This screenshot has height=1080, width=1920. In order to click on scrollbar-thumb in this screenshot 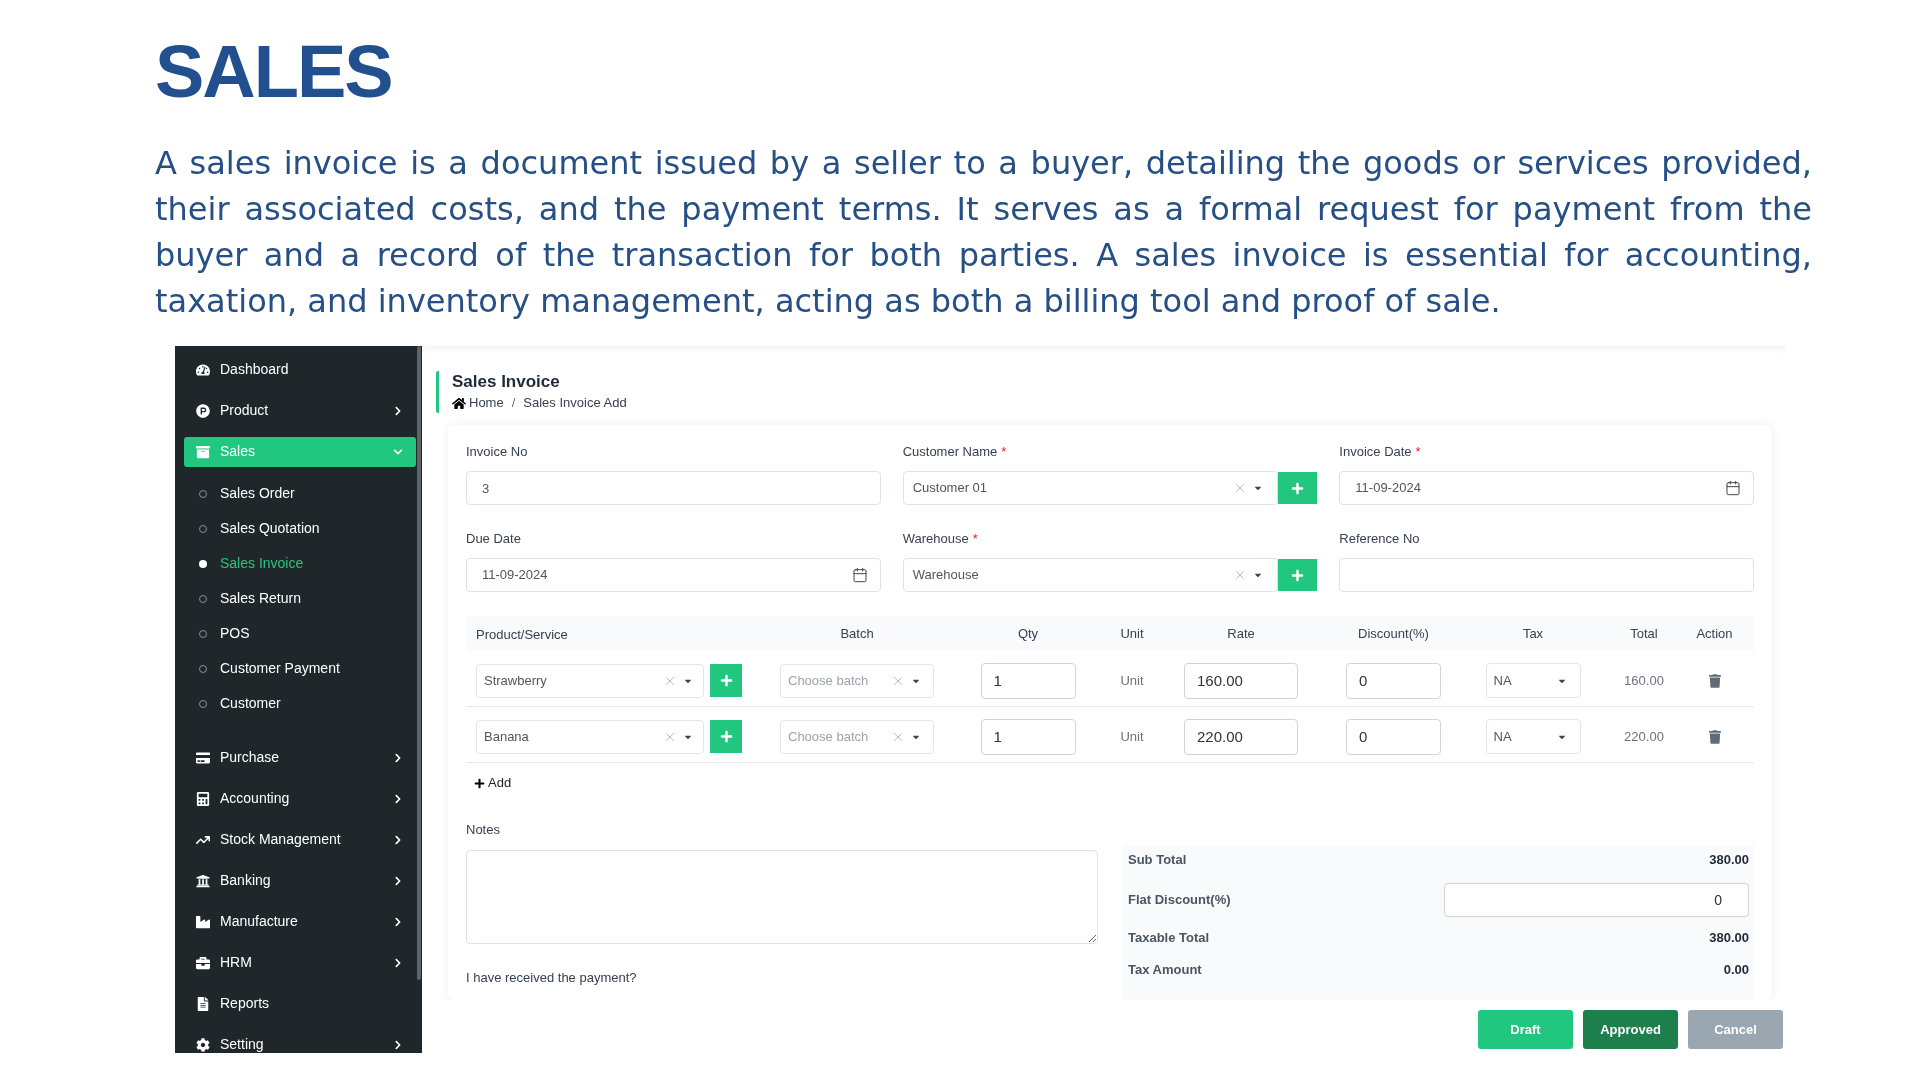, I will do `click(419, 663)`.